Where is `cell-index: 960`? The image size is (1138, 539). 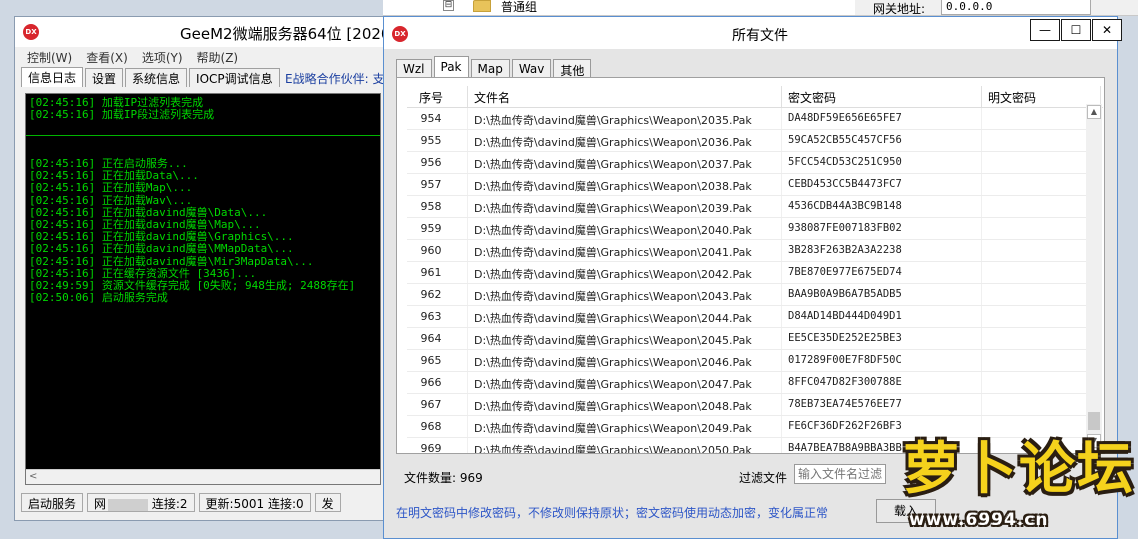
cell-index: 960 is located at coordinates (437, 250).